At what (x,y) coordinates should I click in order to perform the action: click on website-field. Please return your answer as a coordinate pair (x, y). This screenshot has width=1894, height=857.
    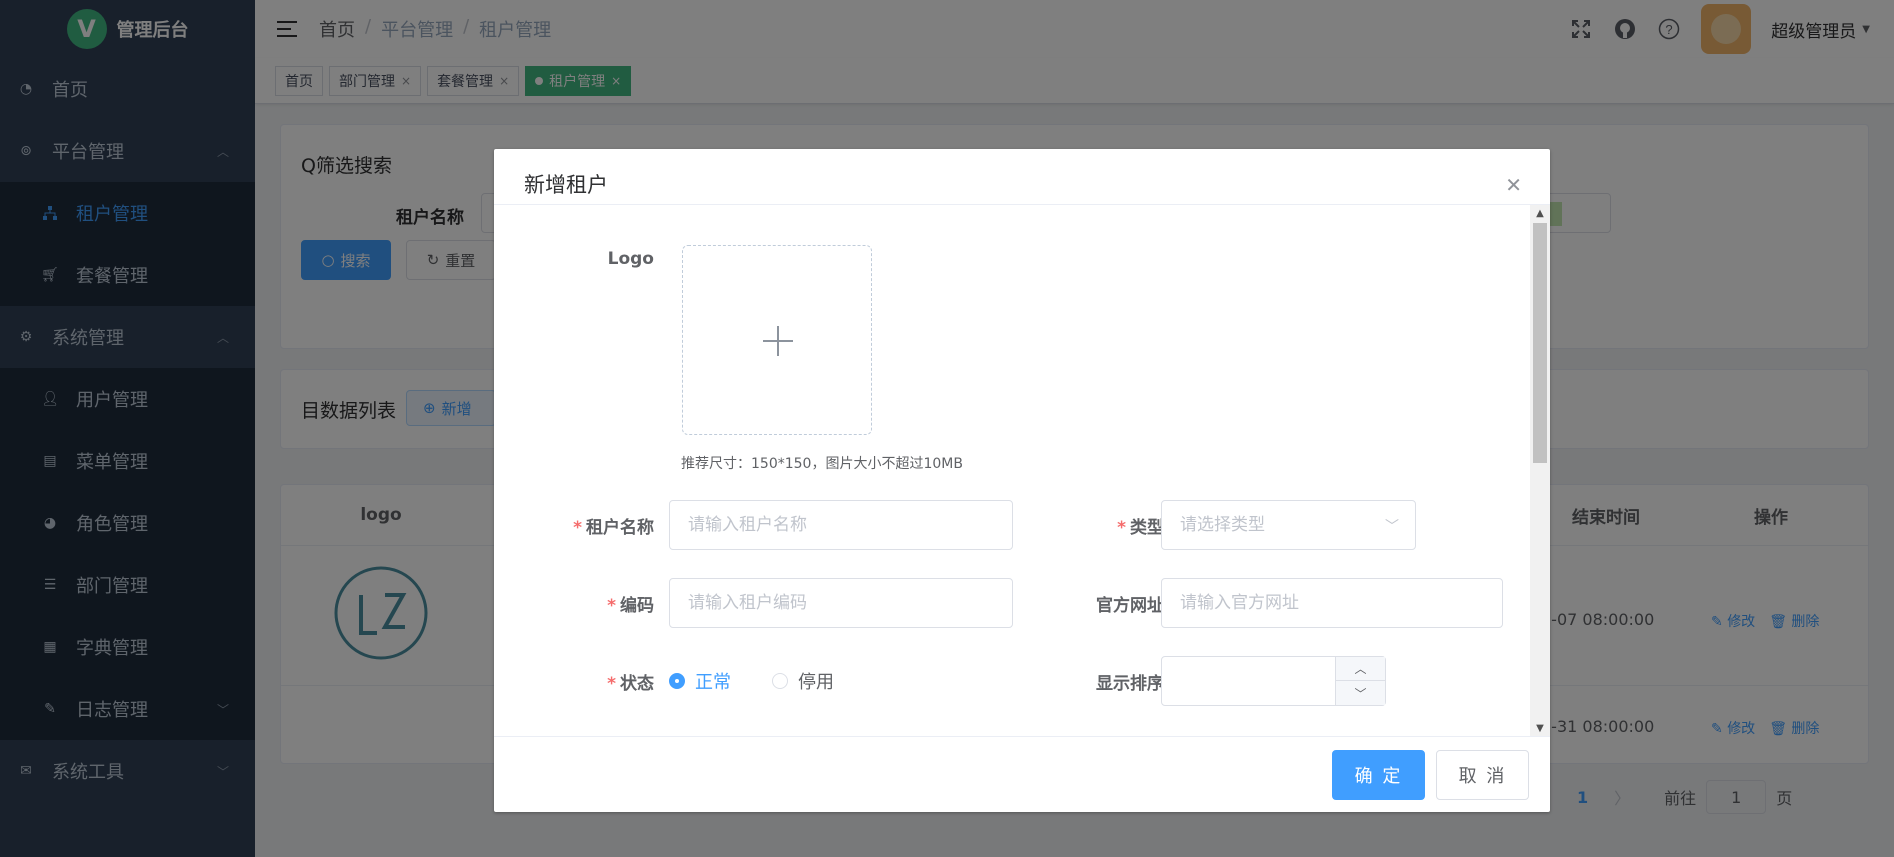
    Looking at the image, I should click on (1341, 603).